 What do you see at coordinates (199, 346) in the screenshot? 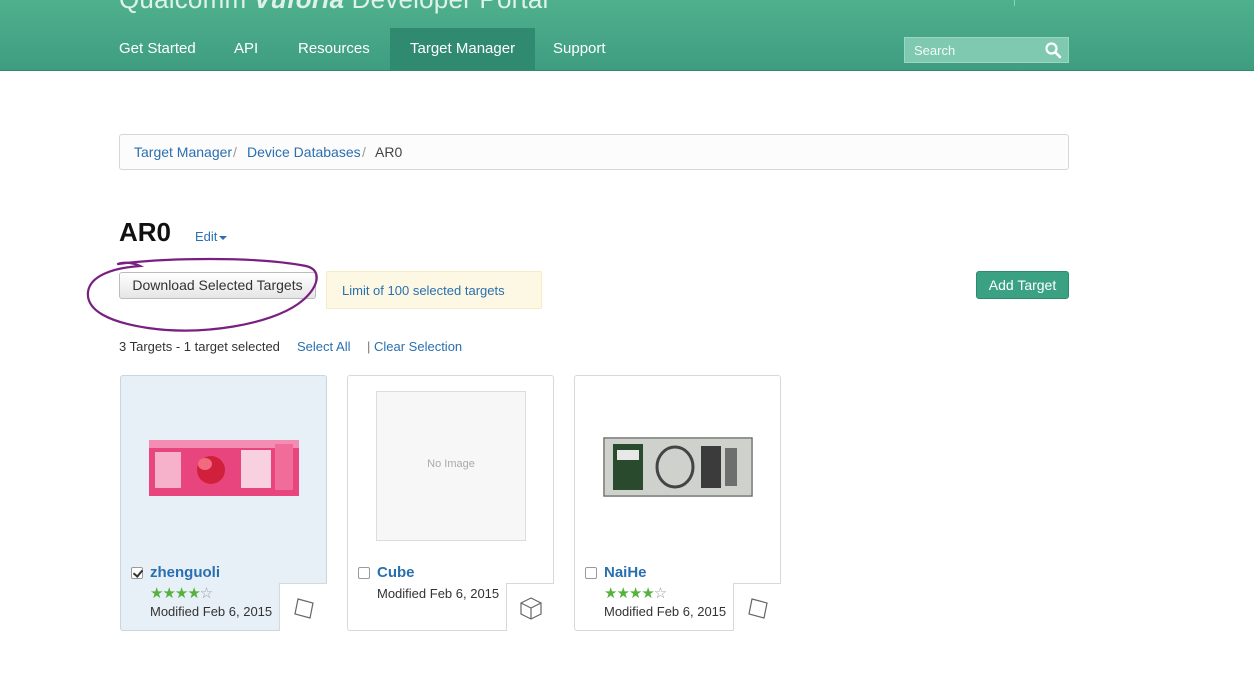
I see `target-count: 3 Targets - 1 target selected` at bounding box center [199, 346].